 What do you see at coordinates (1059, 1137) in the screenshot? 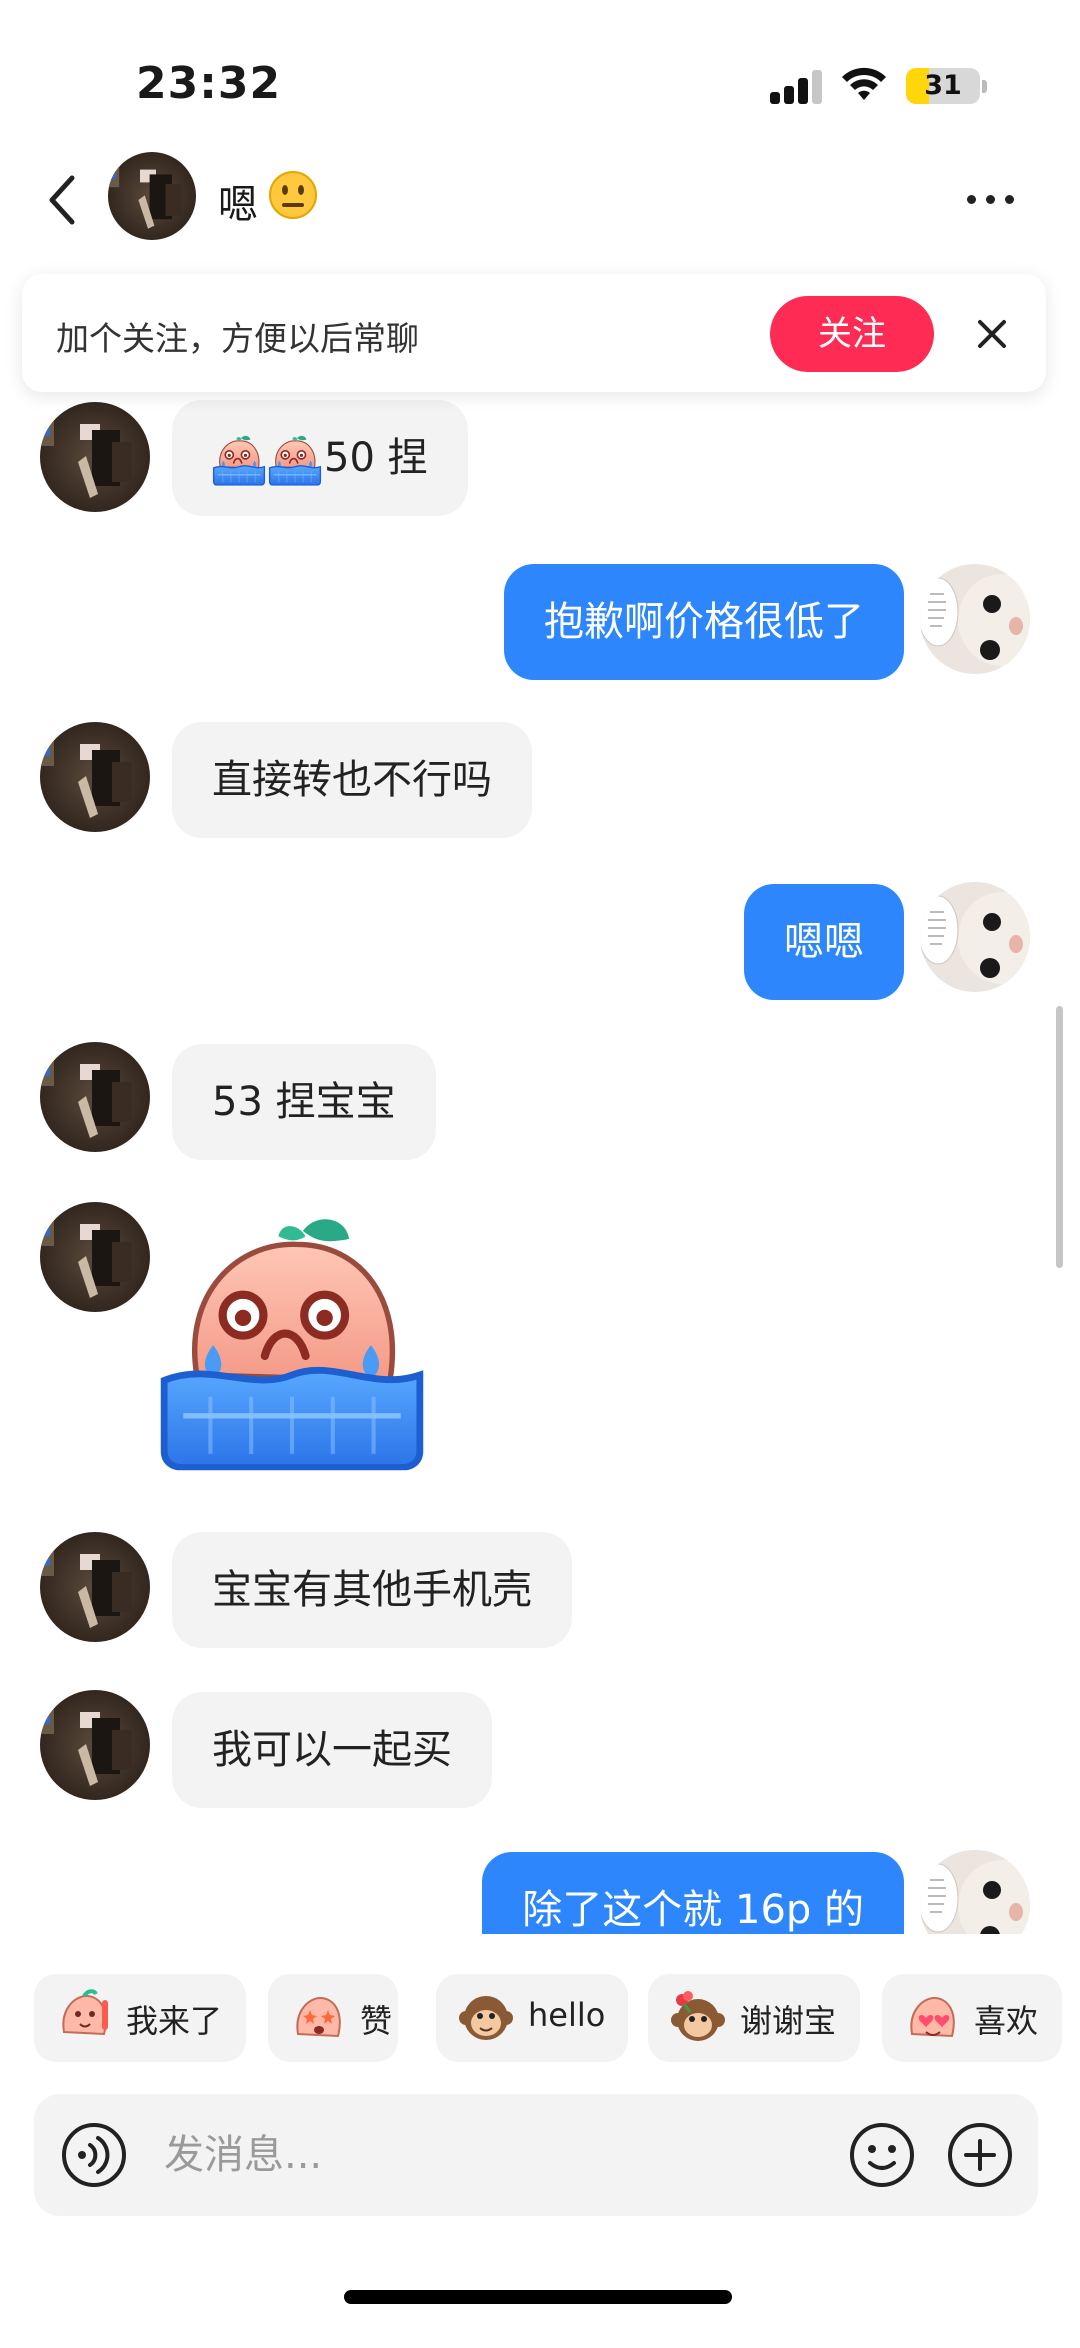
I see `scrollbar` at bounding box center [1059, 1137].